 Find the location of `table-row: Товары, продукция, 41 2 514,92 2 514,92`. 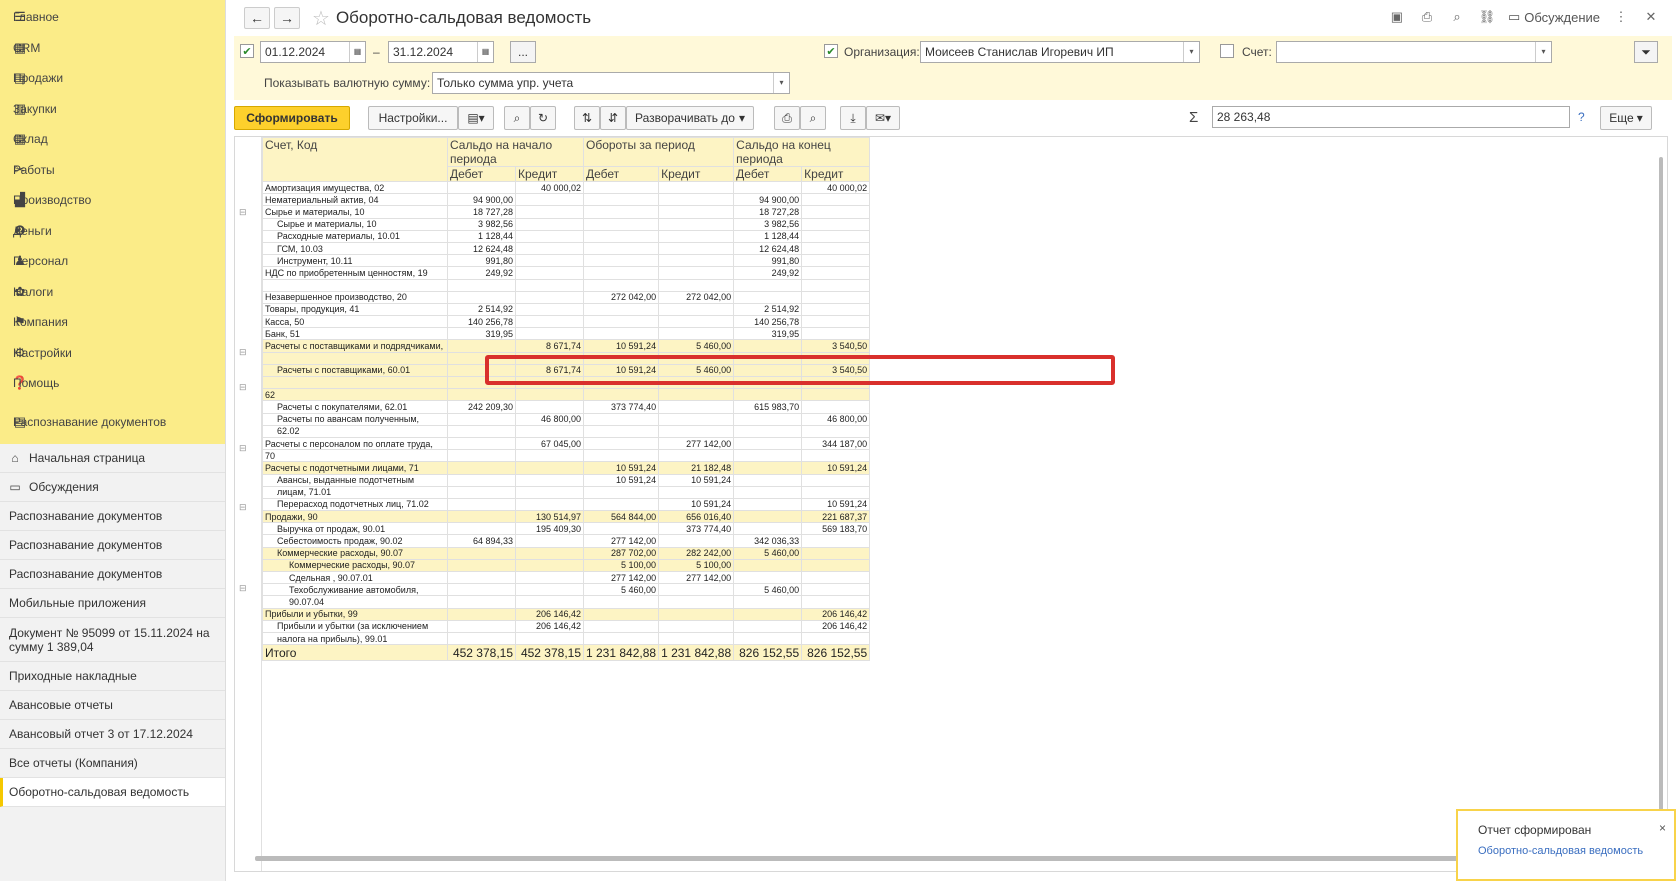

table-row: Товары, продукция, 41 2 514,92 2 514,92 is located at coordinates (566, 309).